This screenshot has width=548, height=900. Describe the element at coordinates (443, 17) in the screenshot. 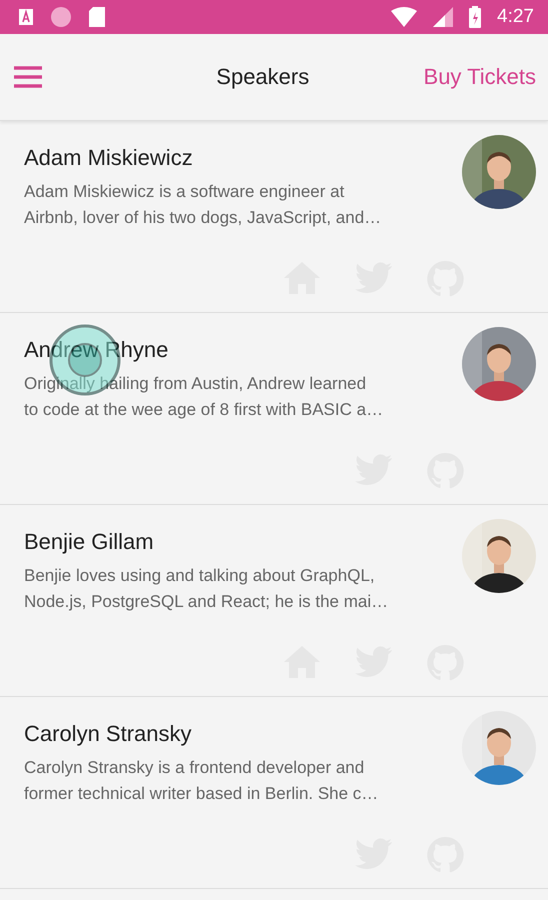

I see `signal-icon` at that location.